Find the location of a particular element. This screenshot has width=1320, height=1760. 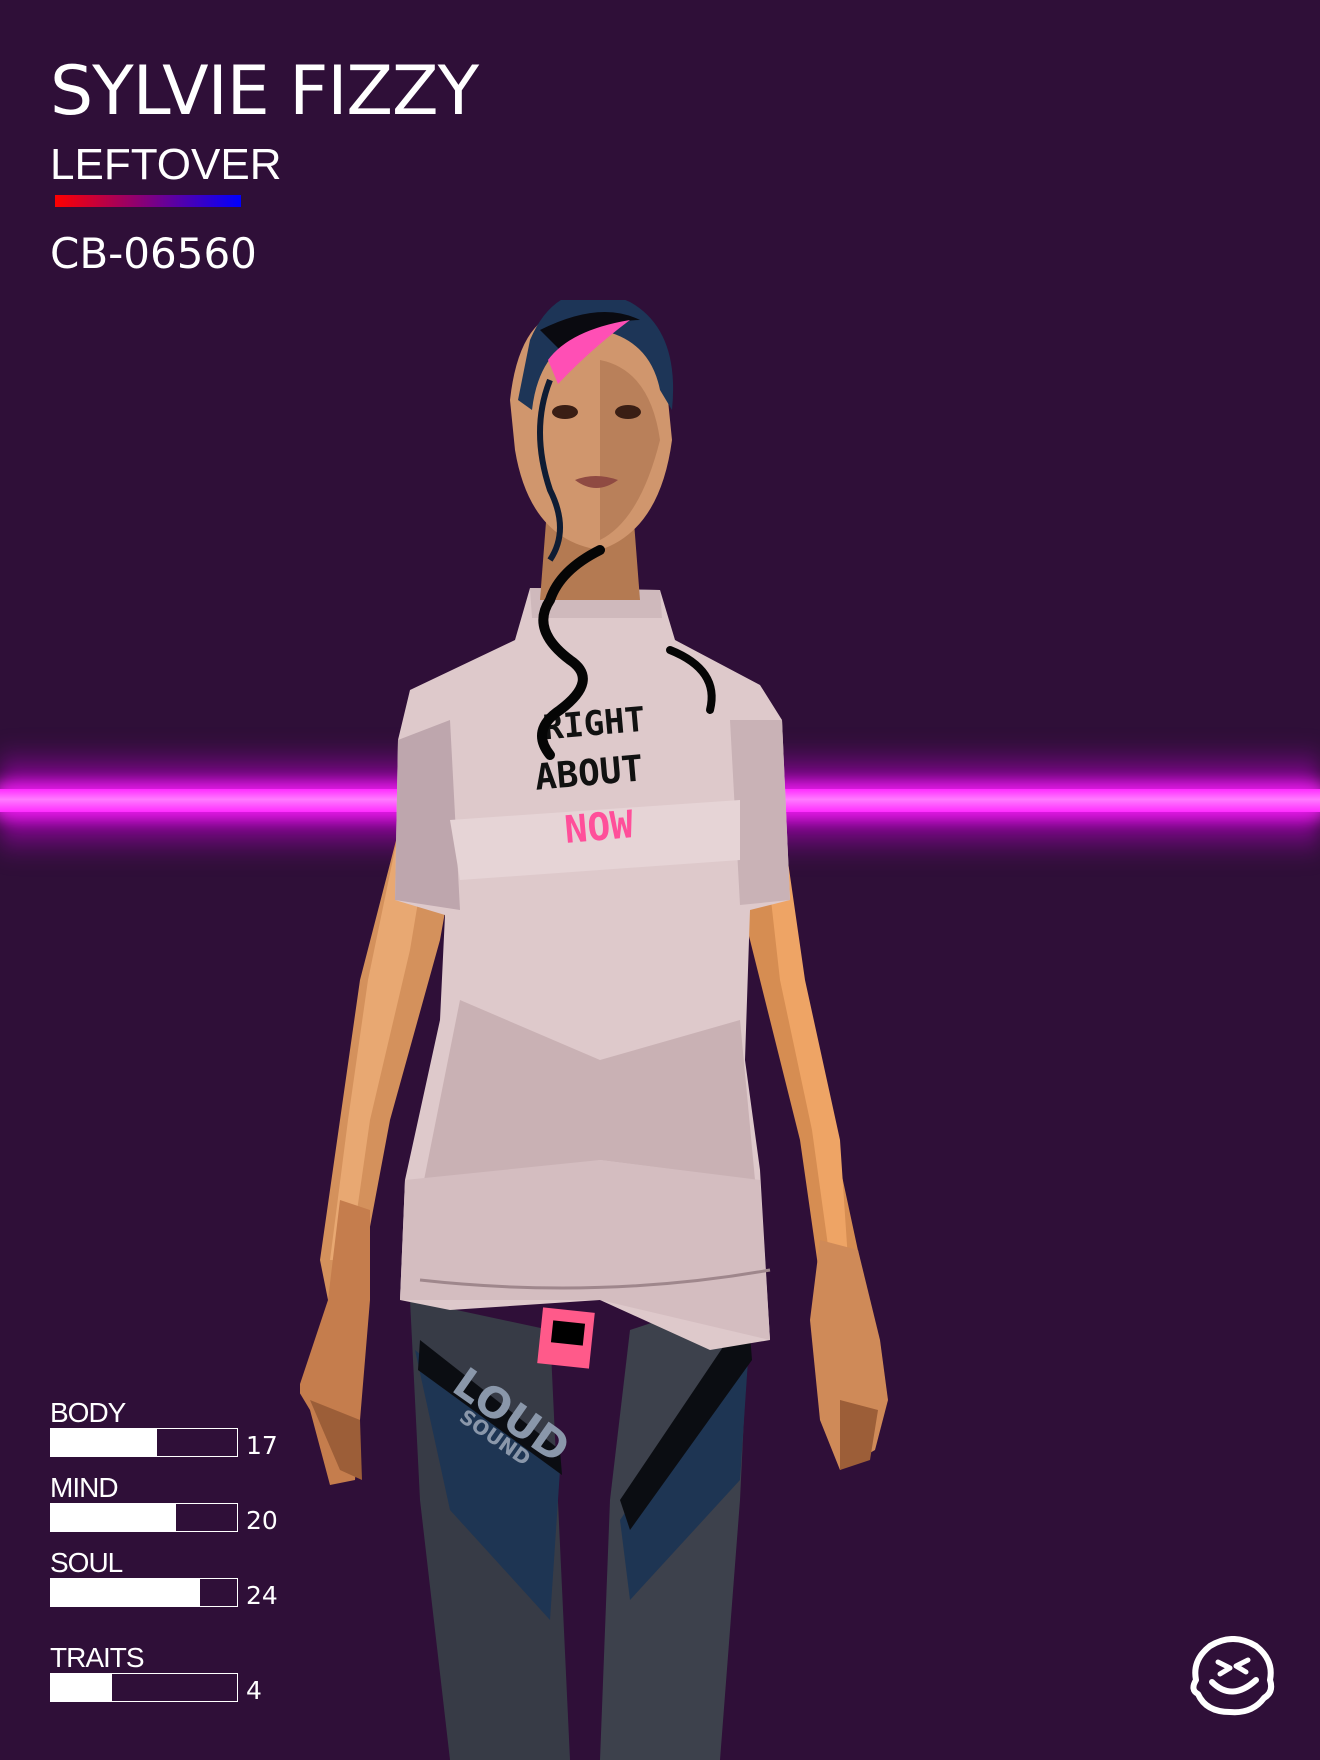

stat-label: MIND is located at coordinates (84, 1487).